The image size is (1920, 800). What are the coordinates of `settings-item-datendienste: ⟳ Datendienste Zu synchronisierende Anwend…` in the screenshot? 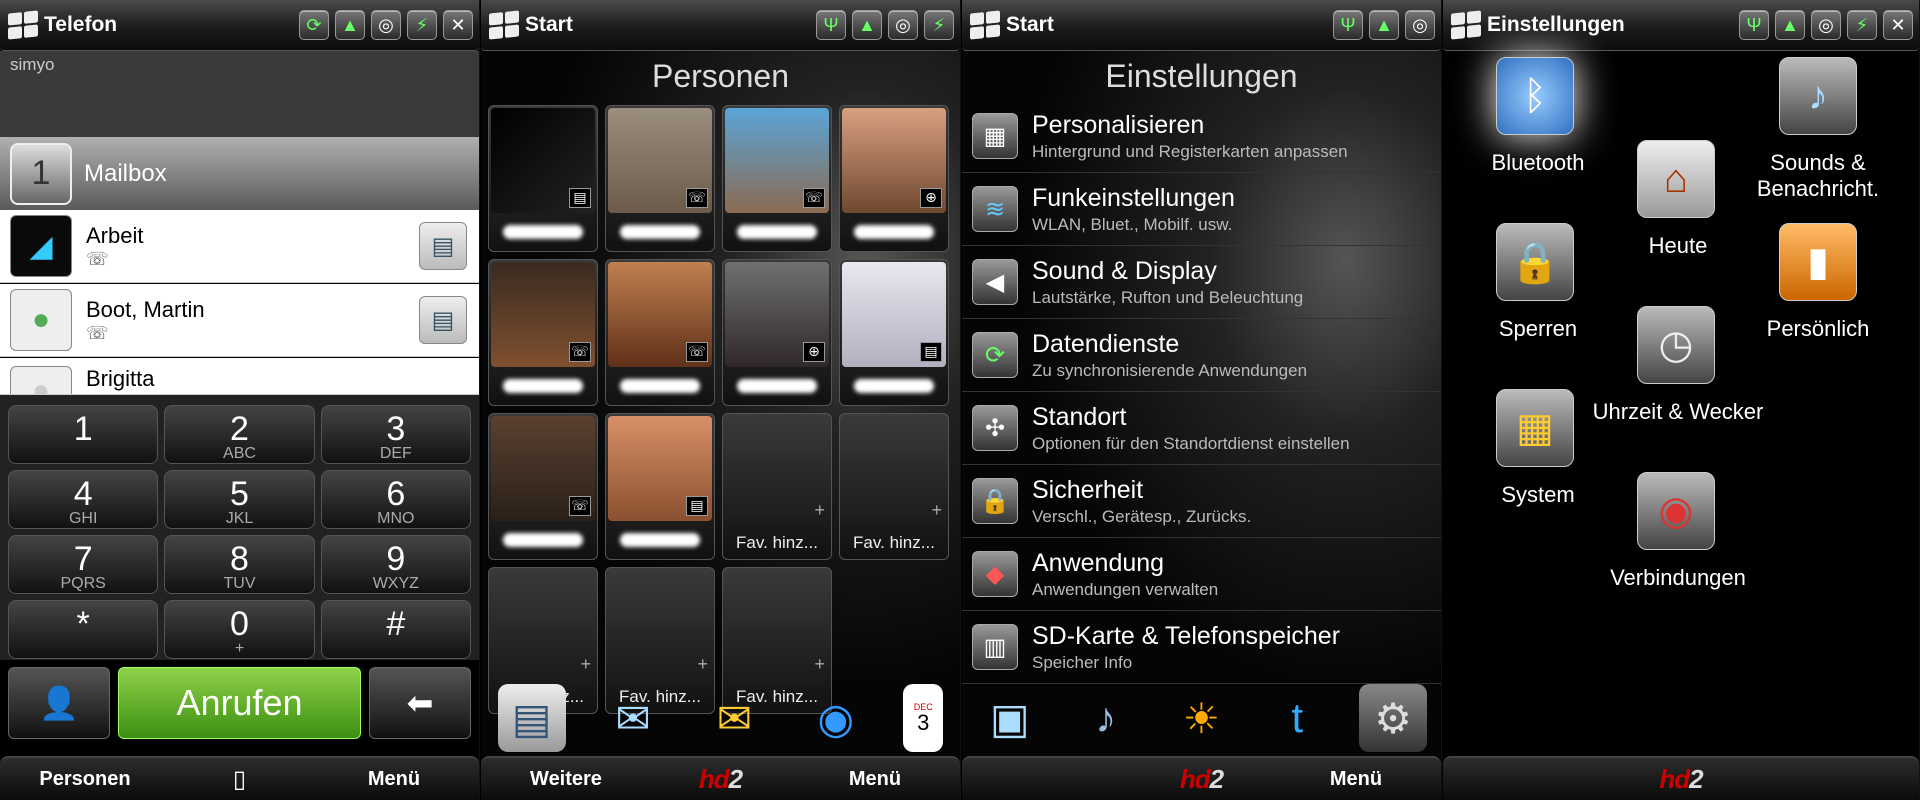 It's located at (1201, 355).